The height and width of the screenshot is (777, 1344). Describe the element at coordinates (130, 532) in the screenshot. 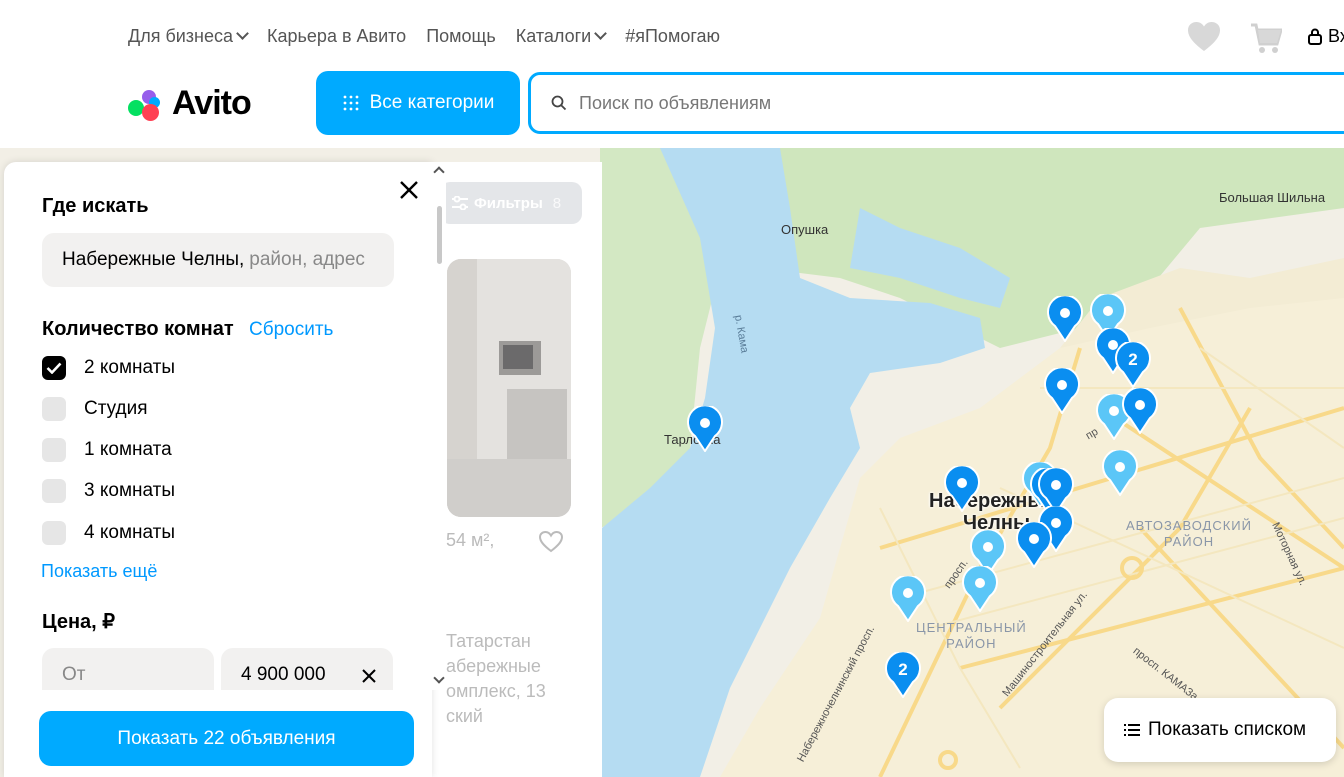

I see `rooms-option-label: 4 комнаты` at that location.